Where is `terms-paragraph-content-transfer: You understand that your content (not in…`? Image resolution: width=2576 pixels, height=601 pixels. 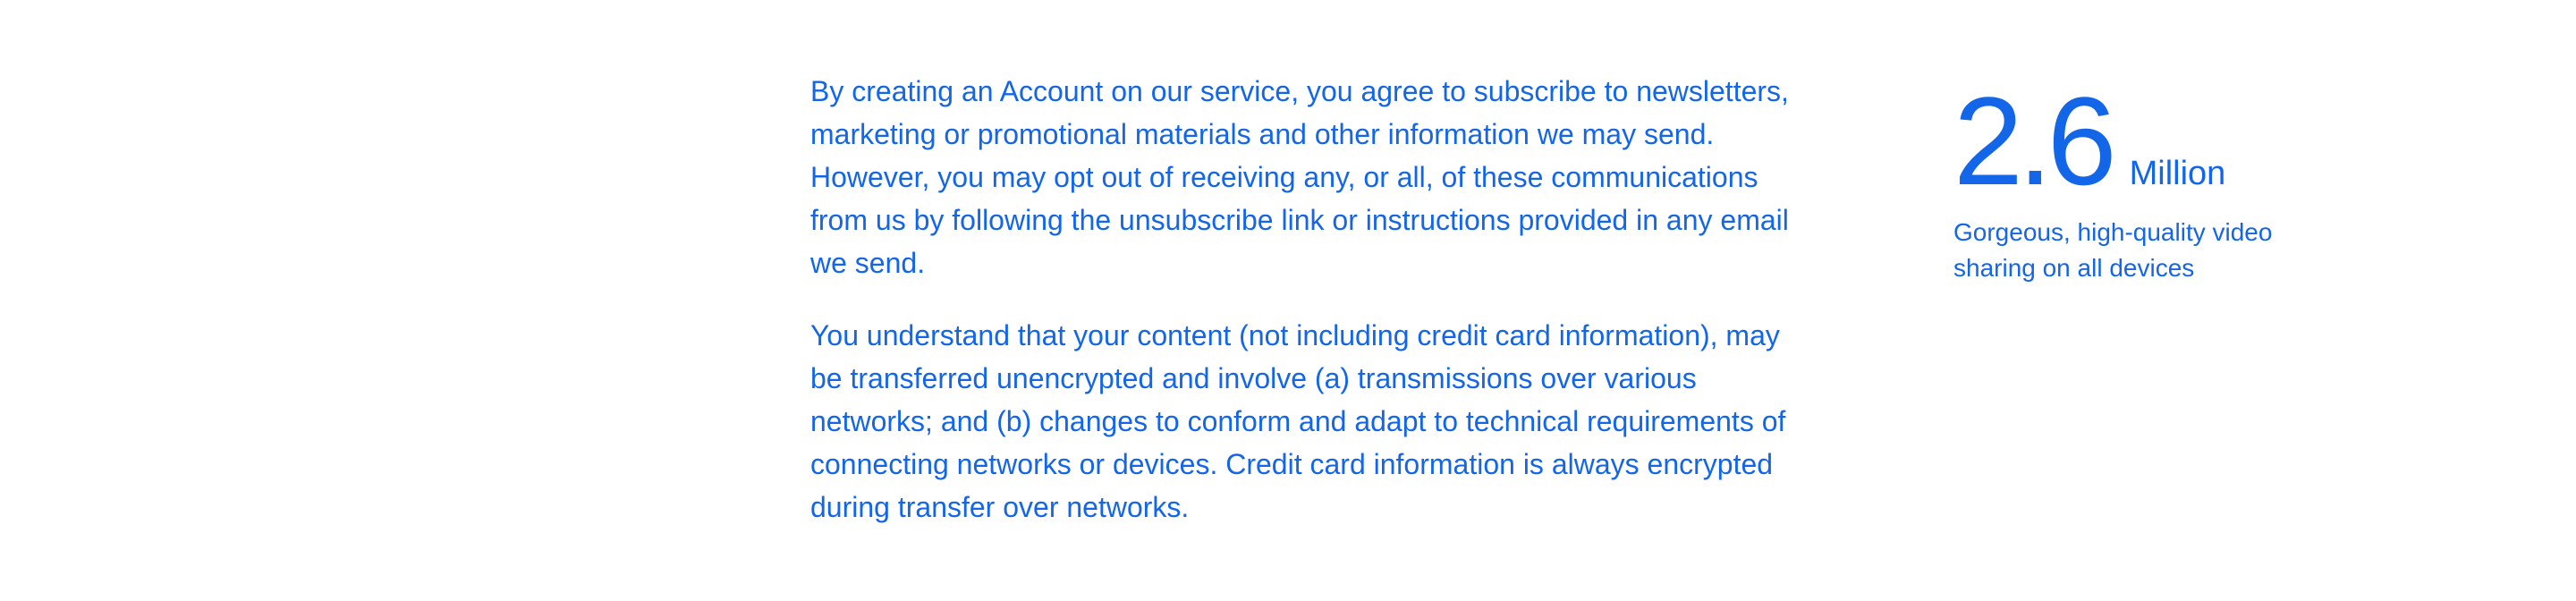 terms-paragraph-content-transfer: You understand that your content (not in… is located at coordinates (1298, 421).